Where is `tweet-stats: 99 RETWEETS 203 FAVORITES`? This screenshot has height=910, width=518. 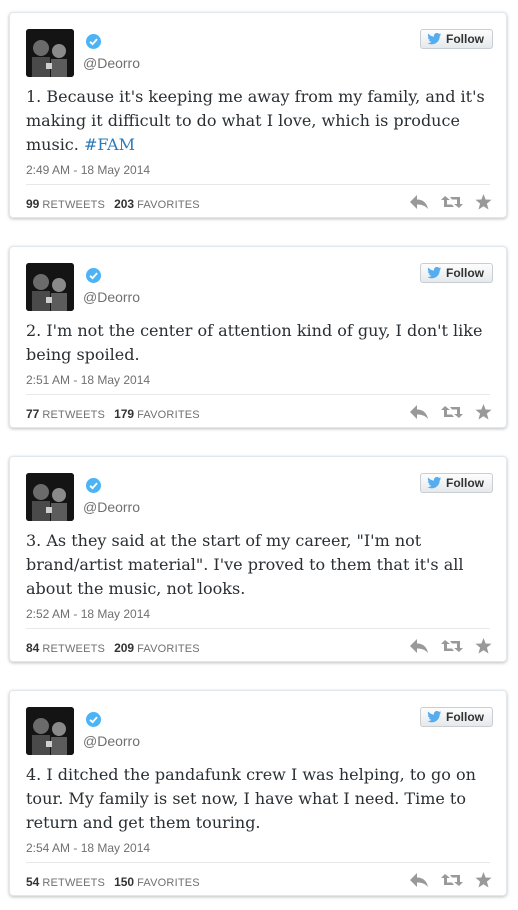 tweet-stats: 99 RETWEETS 203 FAVORITES is located at coordinates (116, 204).